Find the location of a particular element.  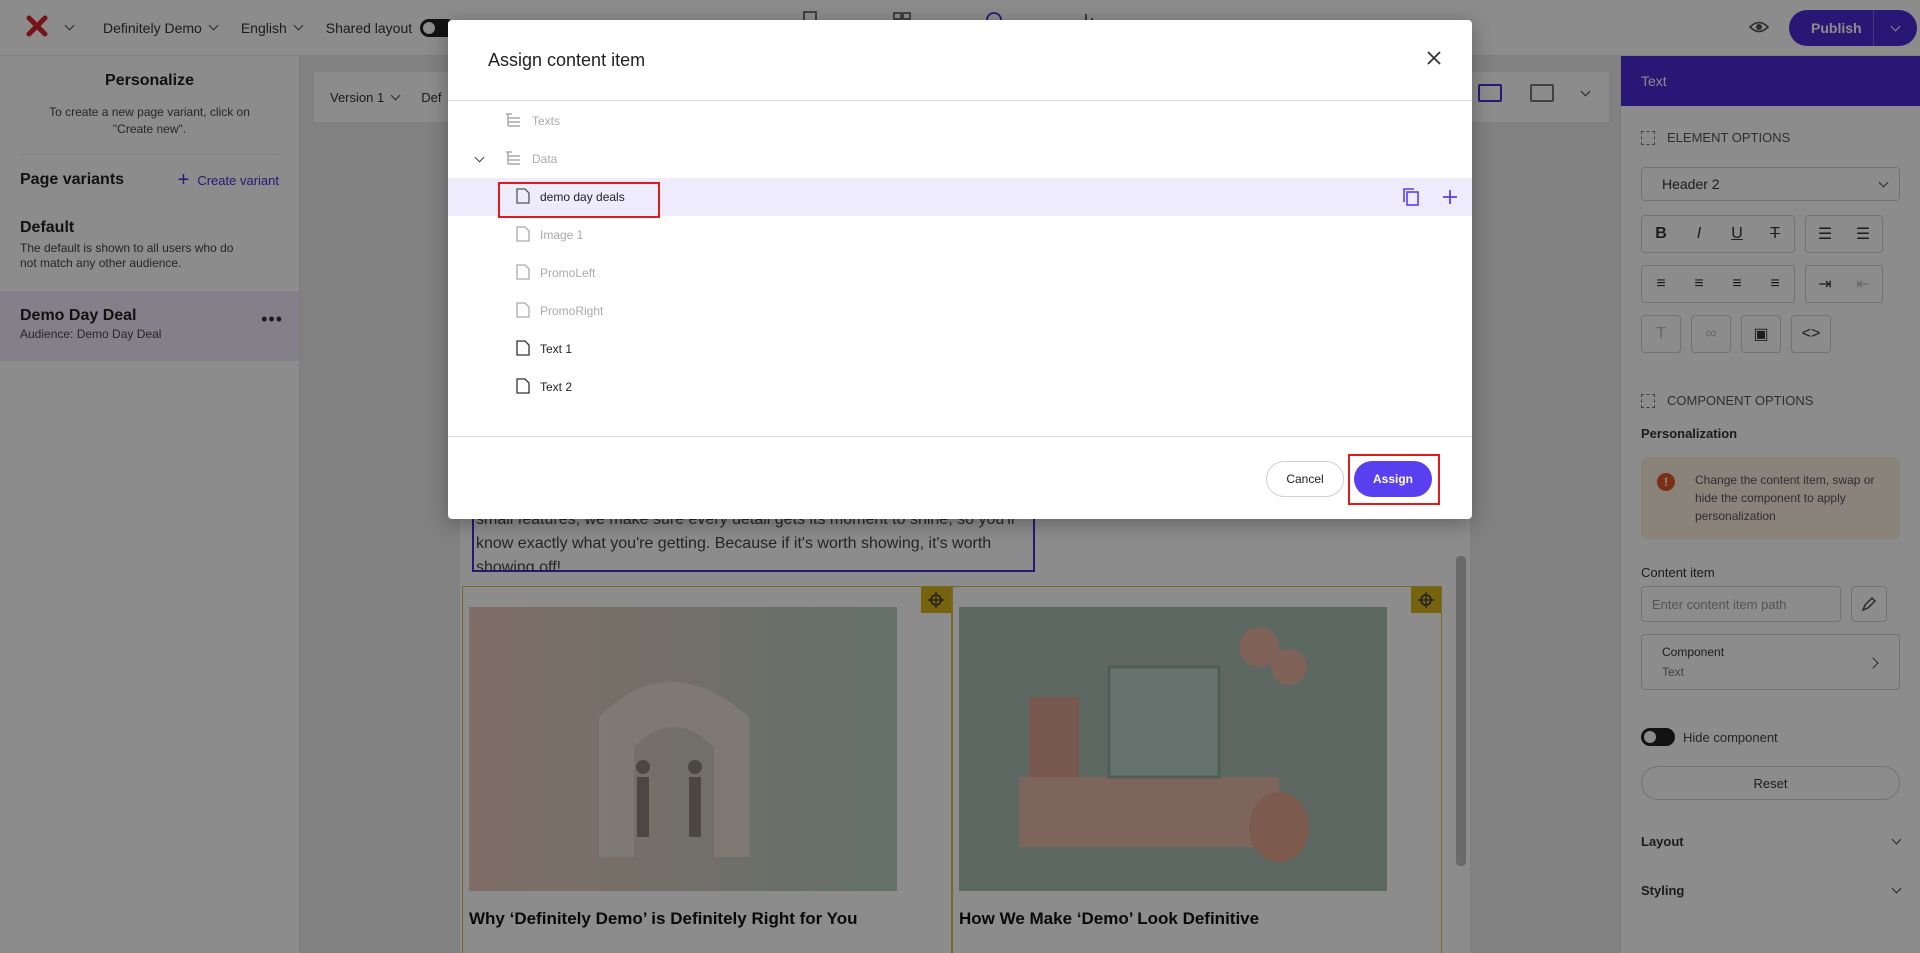

row-actions is located at coordinates (1430, 198).